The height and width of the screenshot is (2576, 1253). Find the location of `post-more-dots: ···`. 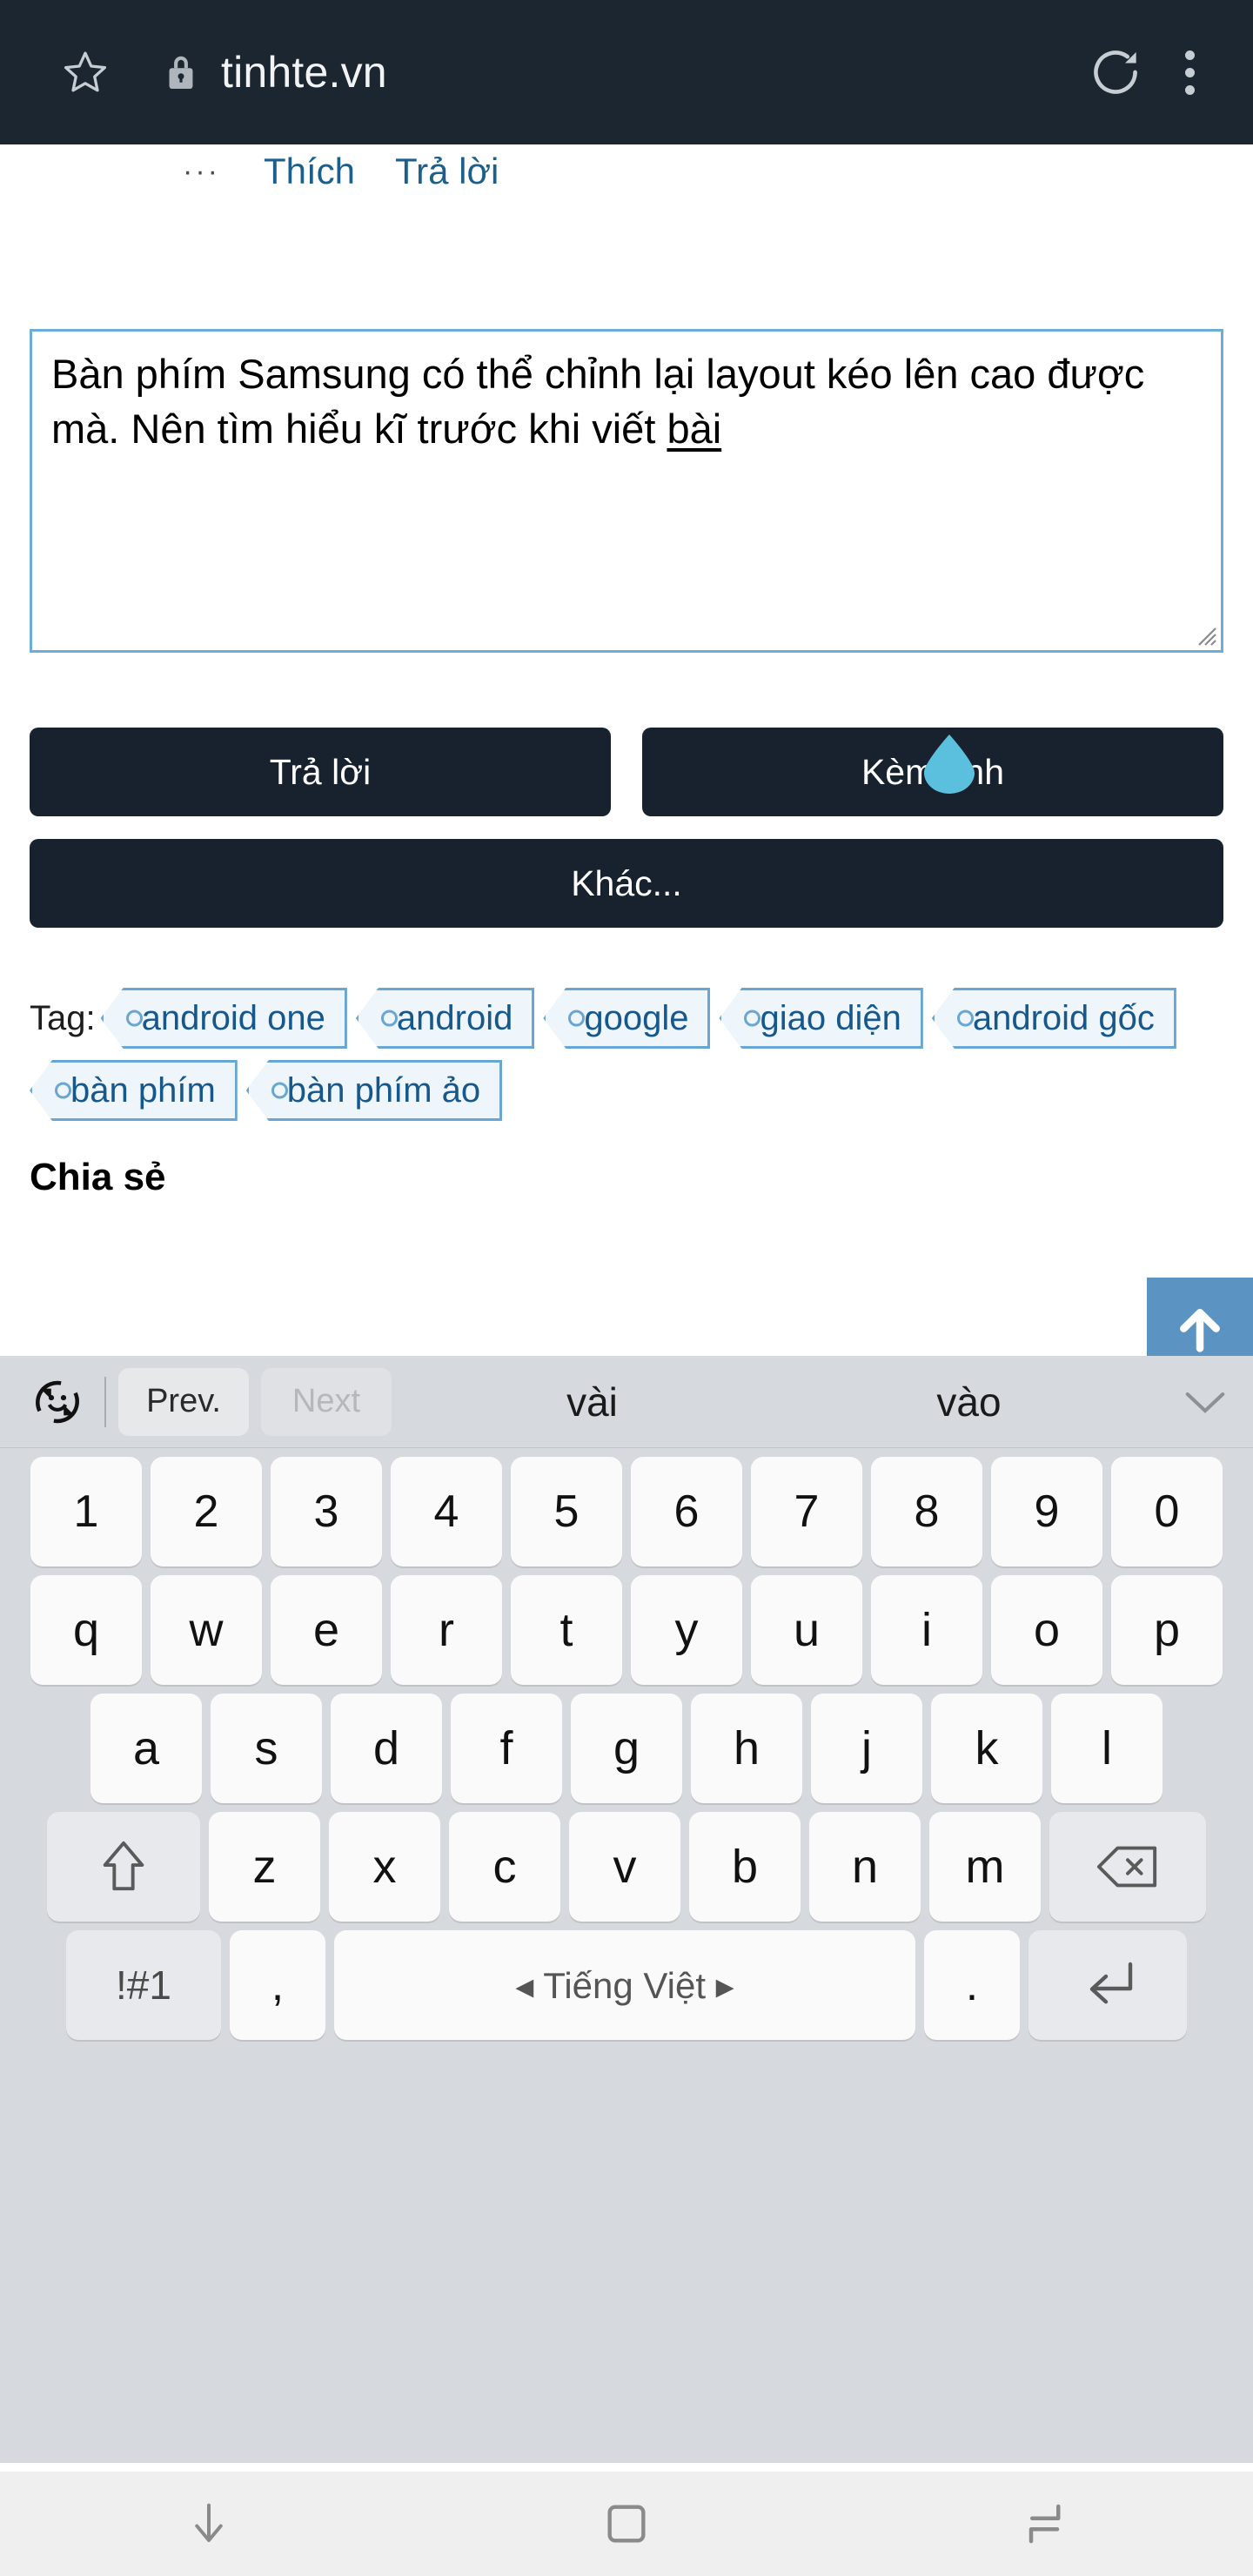

post-more-dots: ··· is located at coordinates (201, 172).